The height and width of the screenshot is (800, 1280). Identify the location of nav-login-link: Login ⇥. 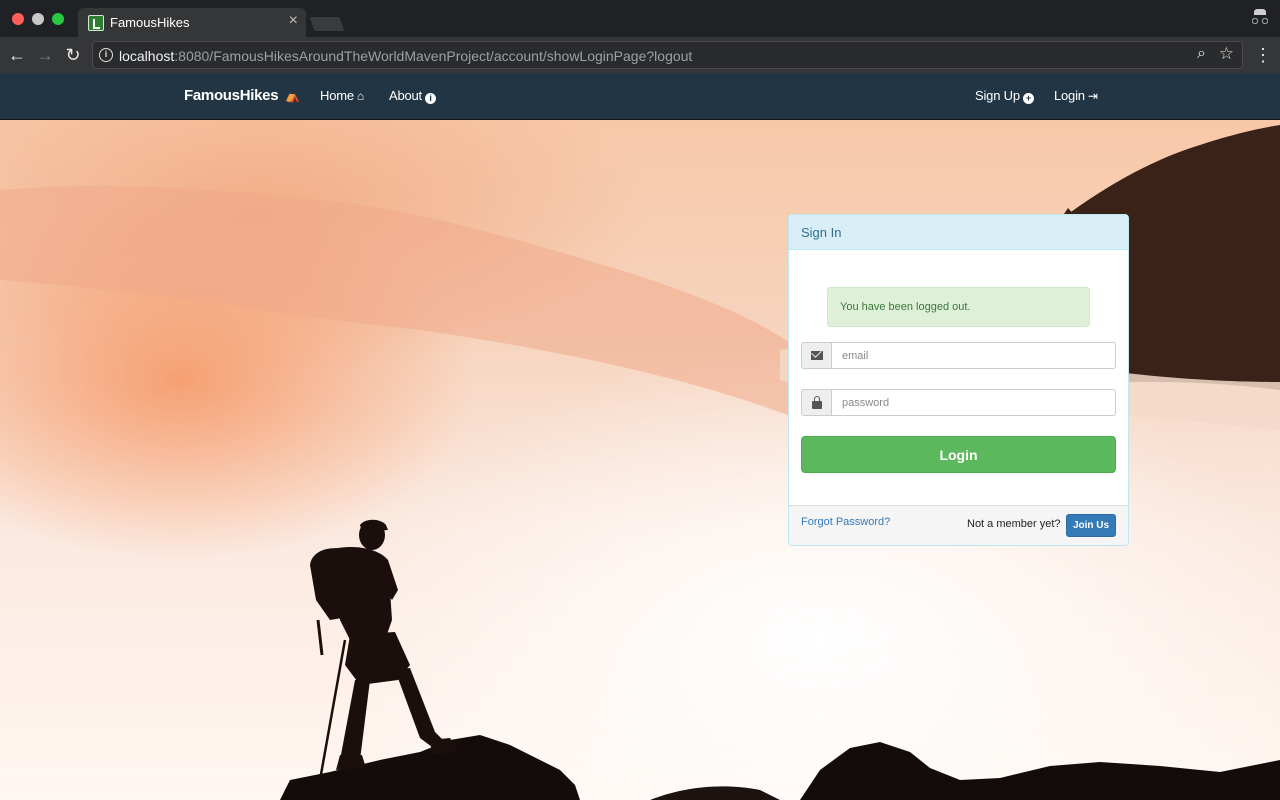
(1076, 95).